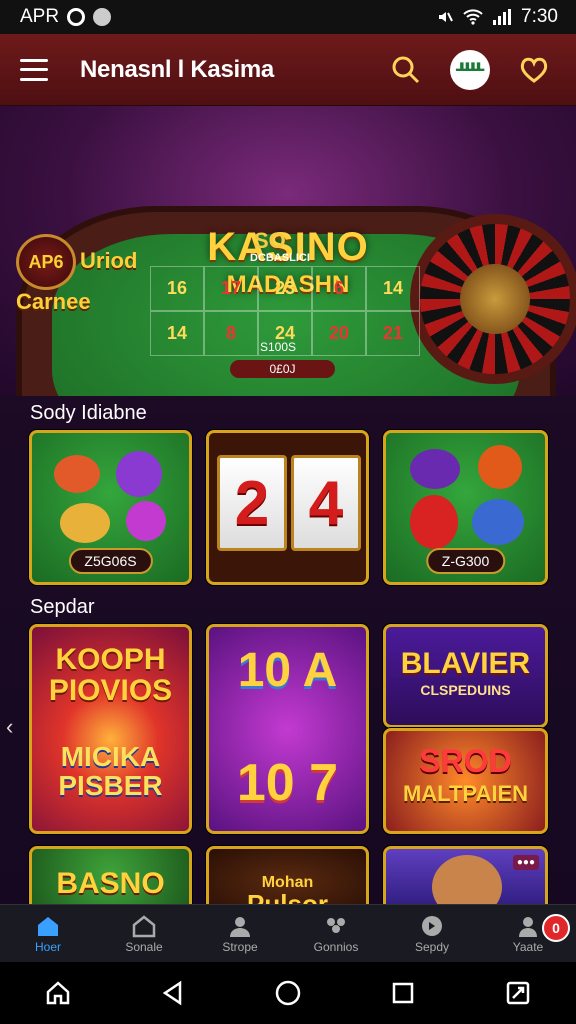 The height and width of the screenshot is (1024, 576). I want to click on leaf-icon, so click(498, 522).